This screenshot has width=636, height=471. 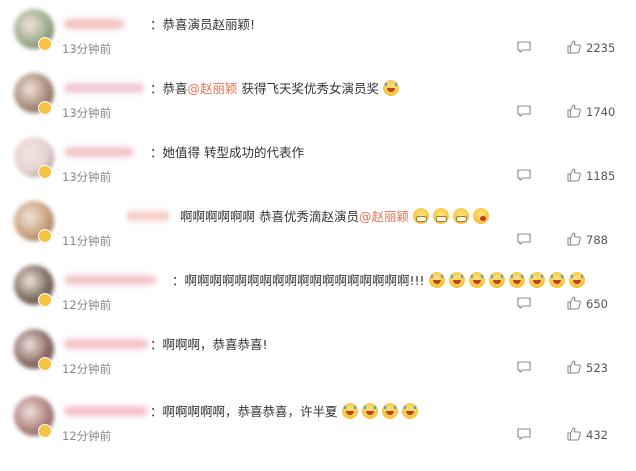 What do you see at coordinates (597, 435) in the screenshot?
I see `like-count: 432` at bounding box center [597, 435].